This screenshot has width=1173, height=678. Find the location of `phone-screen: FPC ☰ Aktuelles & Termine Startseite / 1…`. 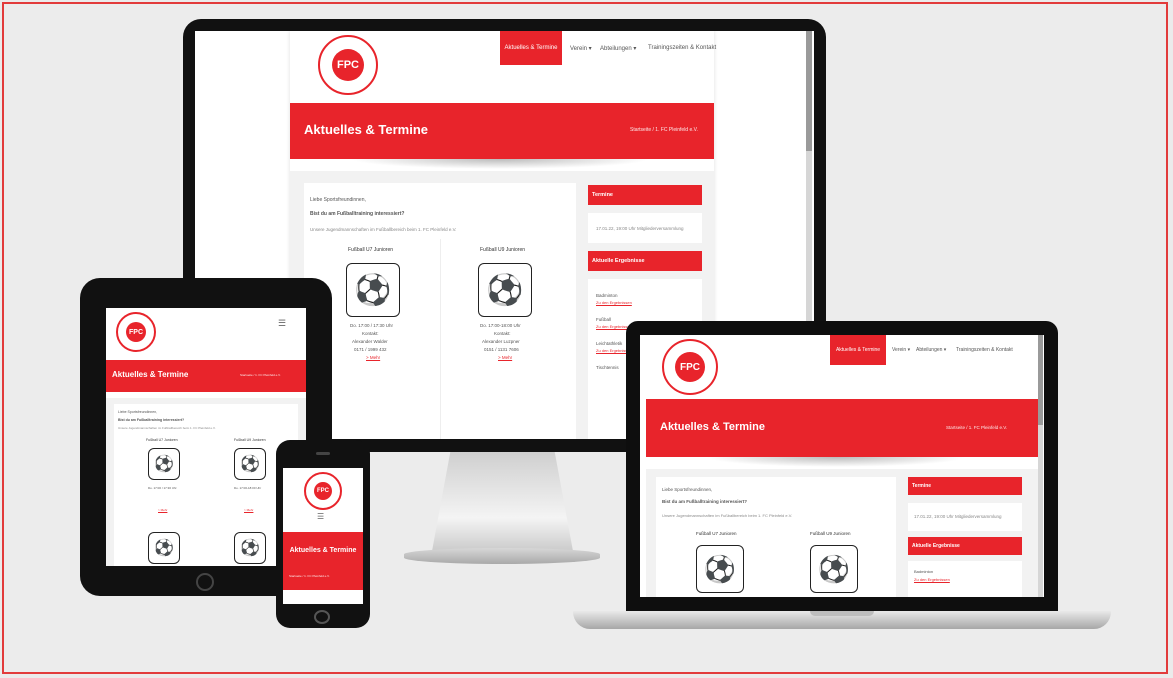

phone-screen: FPC ☰ Aktuelles & Termine Startseite / 1… is located at coordinates (323, 536).